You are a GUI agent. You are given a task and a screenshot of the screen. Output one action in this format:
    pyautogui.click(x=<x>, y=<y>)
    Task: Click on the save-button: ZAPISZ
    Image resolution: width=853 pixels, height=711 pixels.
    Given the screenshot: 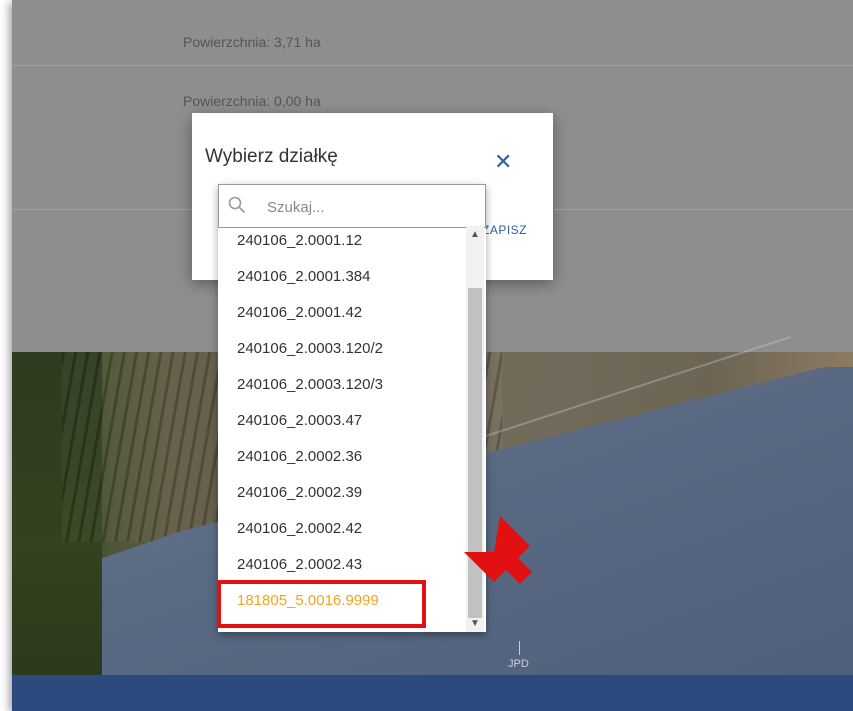 What is the action you would take?
    pyautogui.click(x=504, y=230)
    